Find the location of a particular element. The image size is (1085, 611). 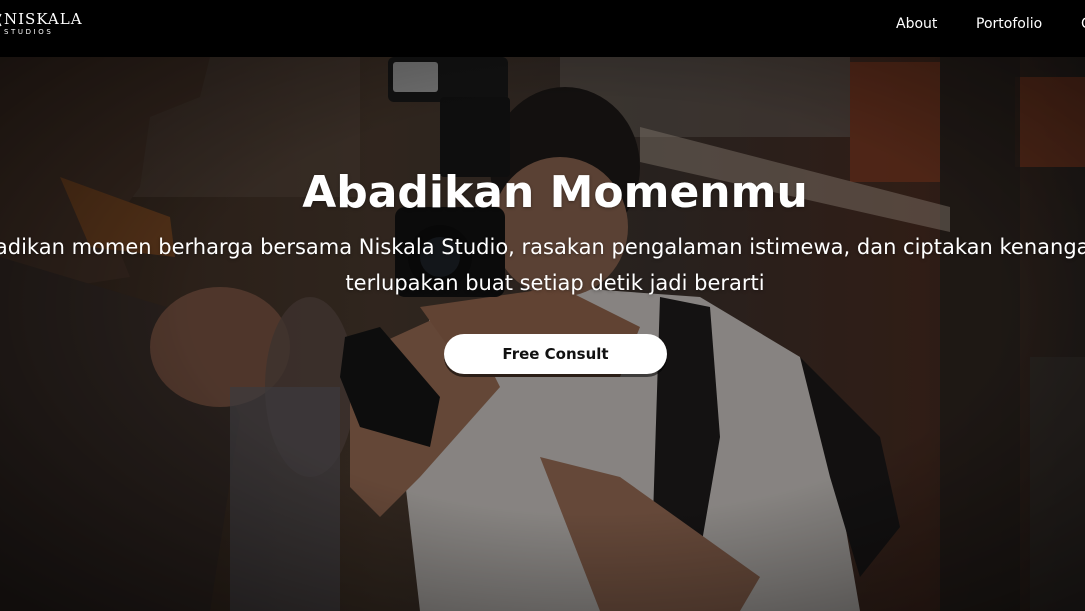

navbar: NISKALA STUDIOS About Portofolio C is located at coordinates (542, 28).